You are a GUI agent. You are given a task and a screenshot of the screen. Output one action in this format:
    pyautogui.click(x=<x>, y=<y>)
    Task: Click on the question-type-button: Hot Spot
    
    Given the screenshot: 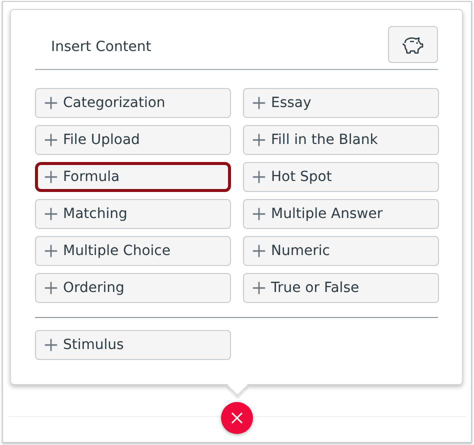 What is the action you would take?
    pyautogui.click(x=341, y=177)
    